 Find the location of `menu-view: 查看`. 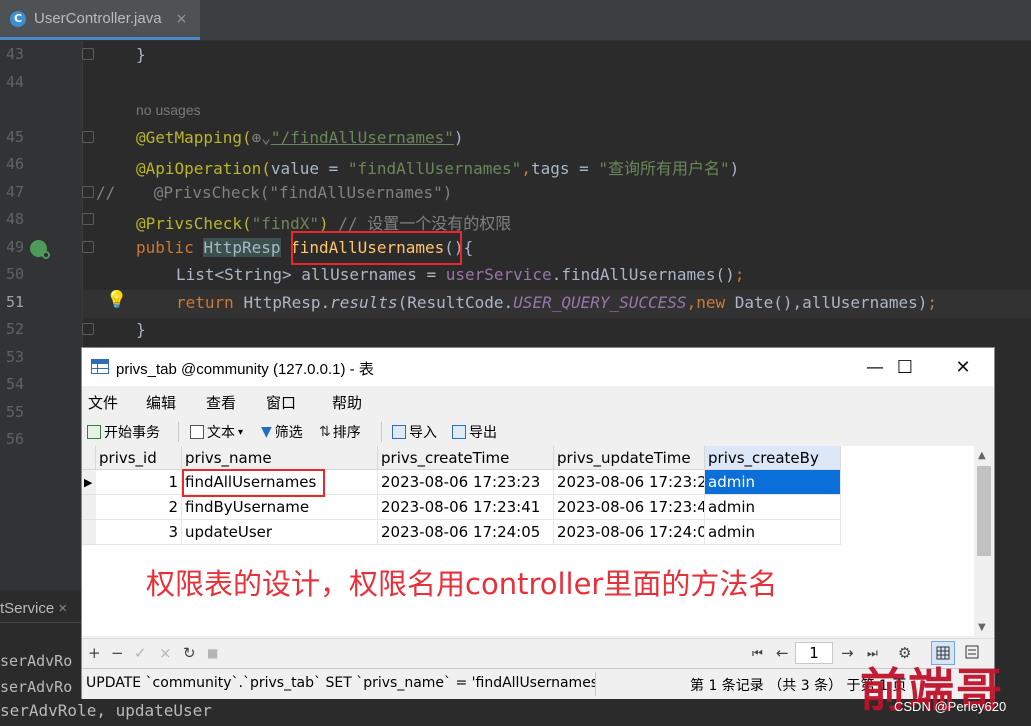

menu-view: 查看 is located at coordinates (221, 402).